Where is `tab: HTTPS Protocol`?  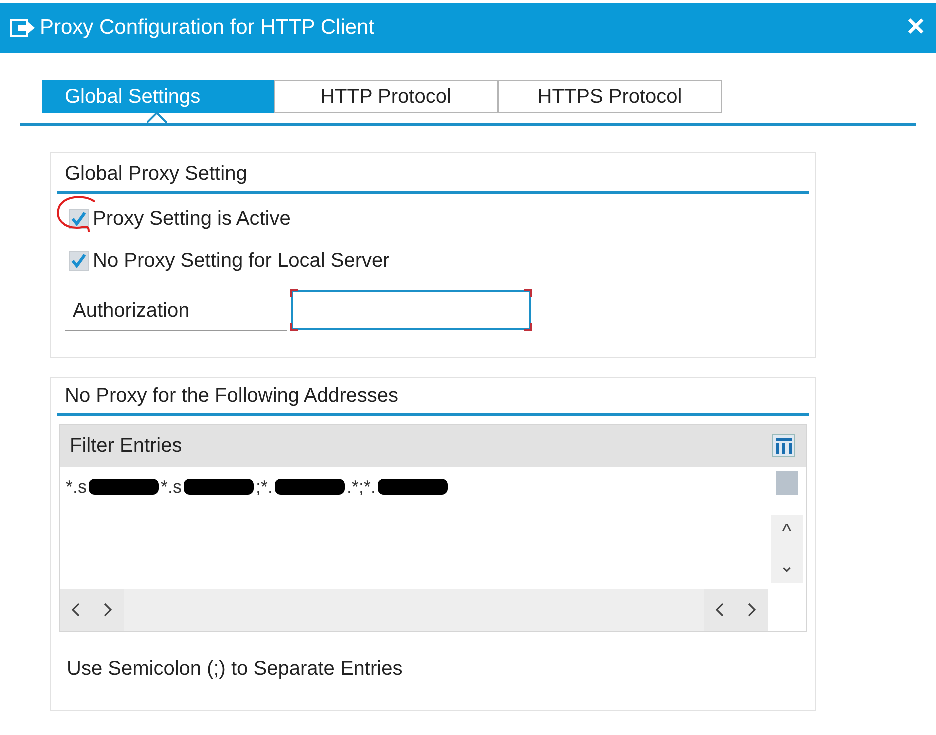 tab: HTTPS Protocol is located at coordinates (610, 96).